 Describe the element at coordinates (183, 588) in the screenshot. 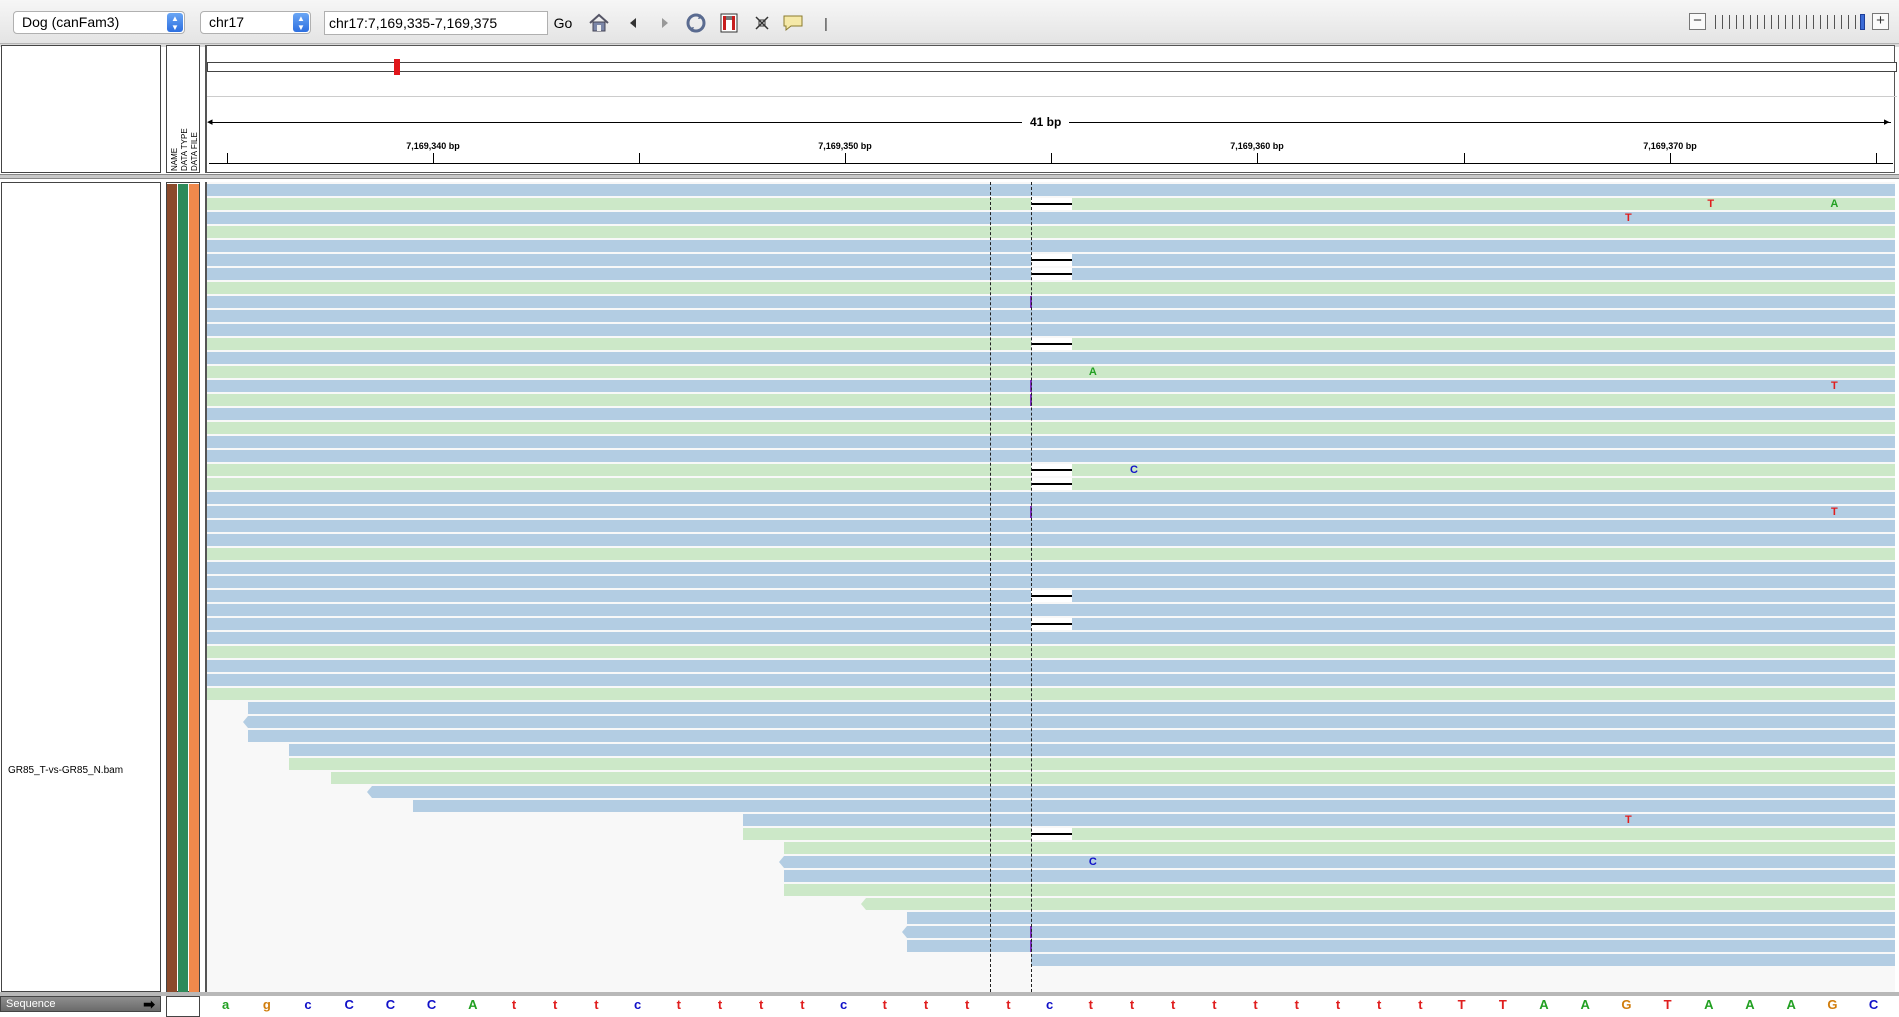

I see `attribute-data-type-swatch` at that location.